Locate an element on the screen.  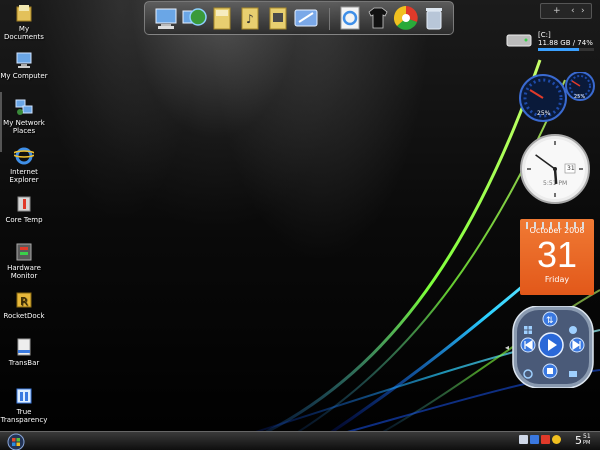
sidebar-prev-button: ‹ is located at coordinates (573, 11).